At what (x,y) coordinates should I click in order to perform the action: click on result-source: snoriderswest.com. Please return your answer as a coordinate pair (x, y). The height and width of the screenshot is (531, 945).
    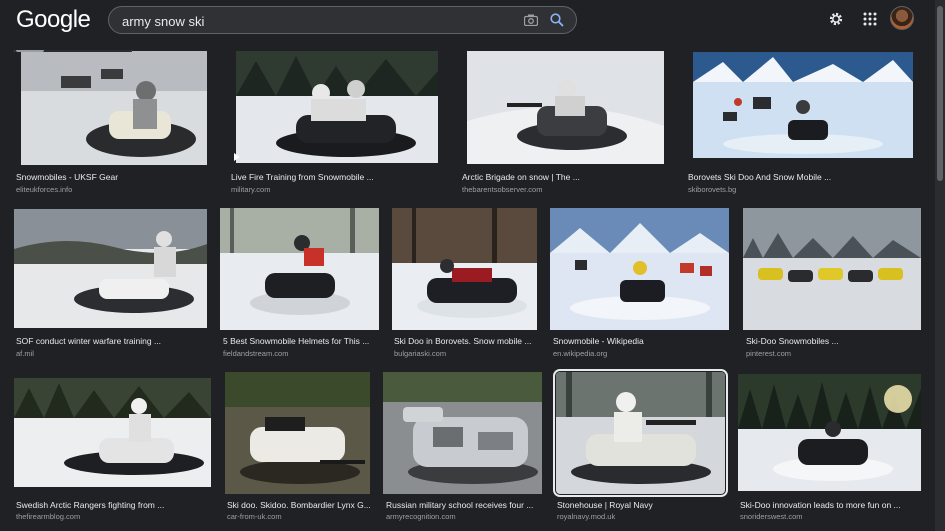
    Looking at the image, I should click on (771, 516).